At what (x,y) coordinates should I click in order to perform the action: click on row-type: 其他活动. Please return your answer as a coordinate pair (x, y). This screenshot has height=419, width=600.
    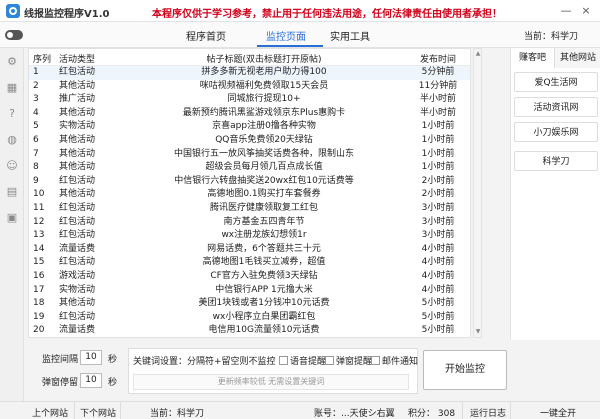
    Looking at the image, I should click on (77, 139).